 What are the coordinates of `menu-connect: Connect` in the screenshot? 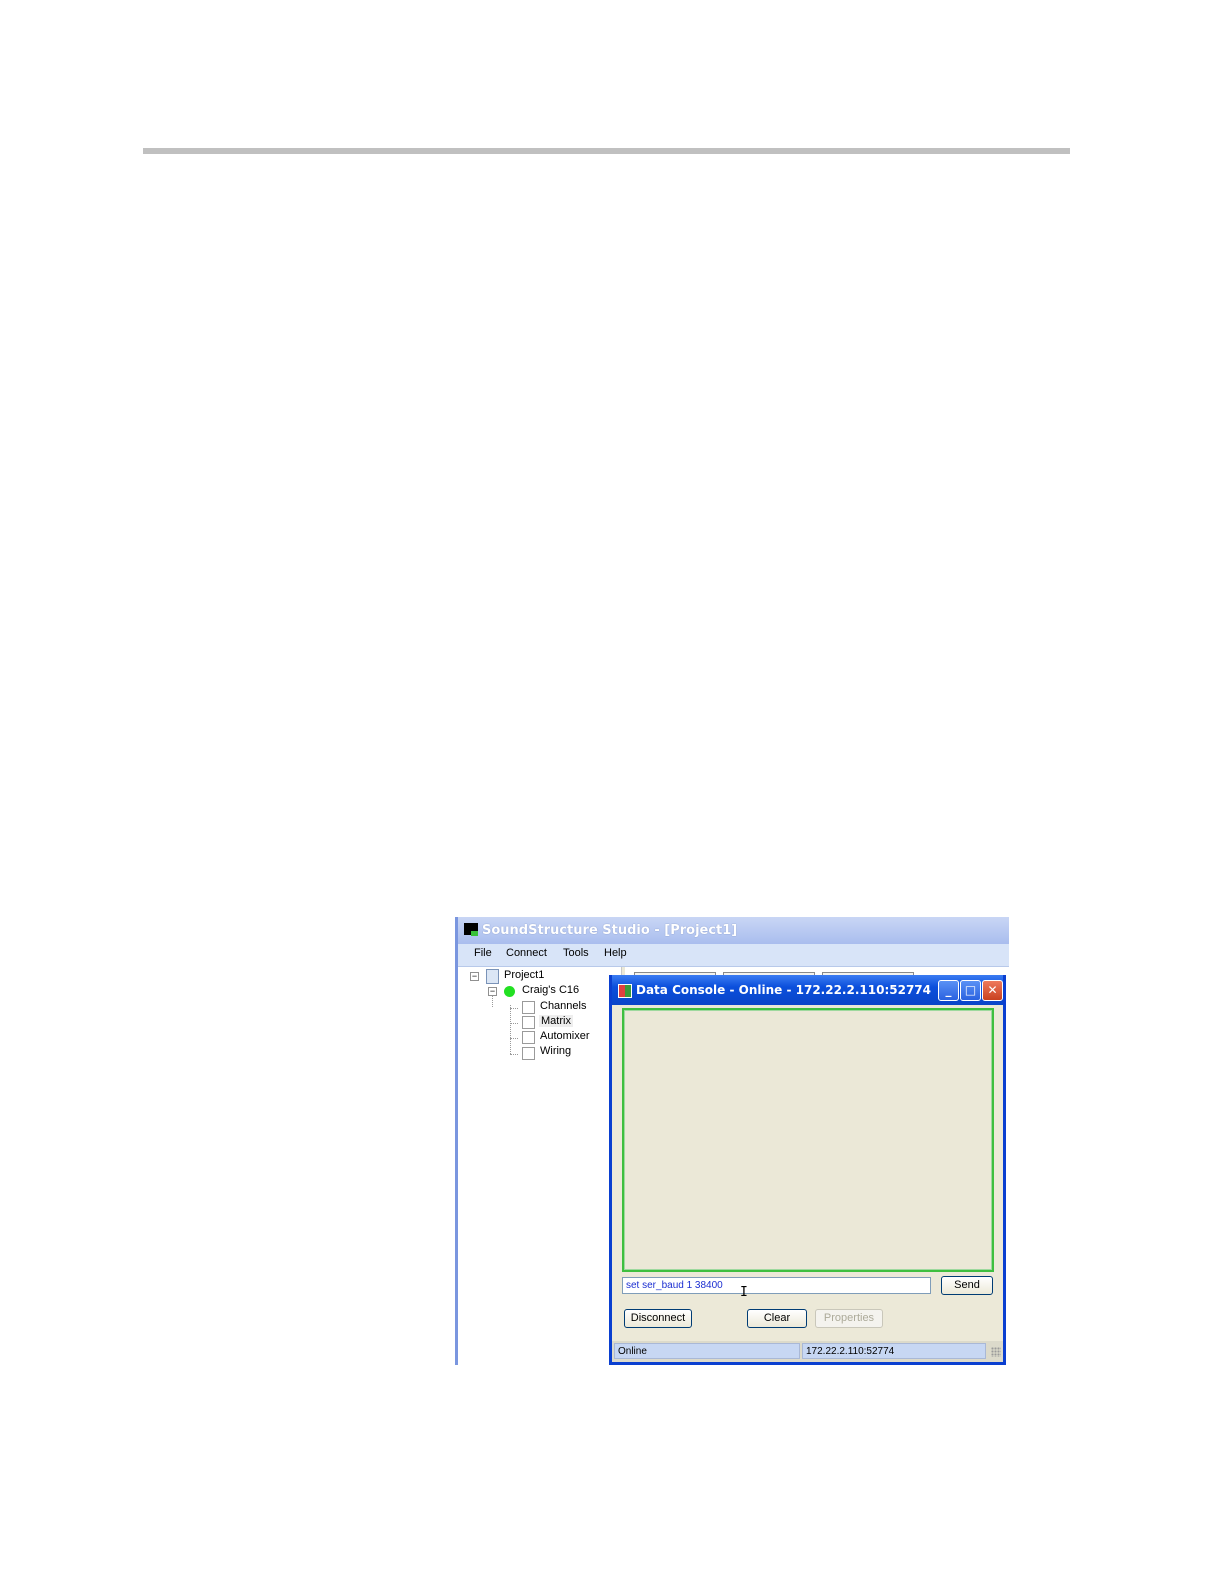 It's located at (526, 953).